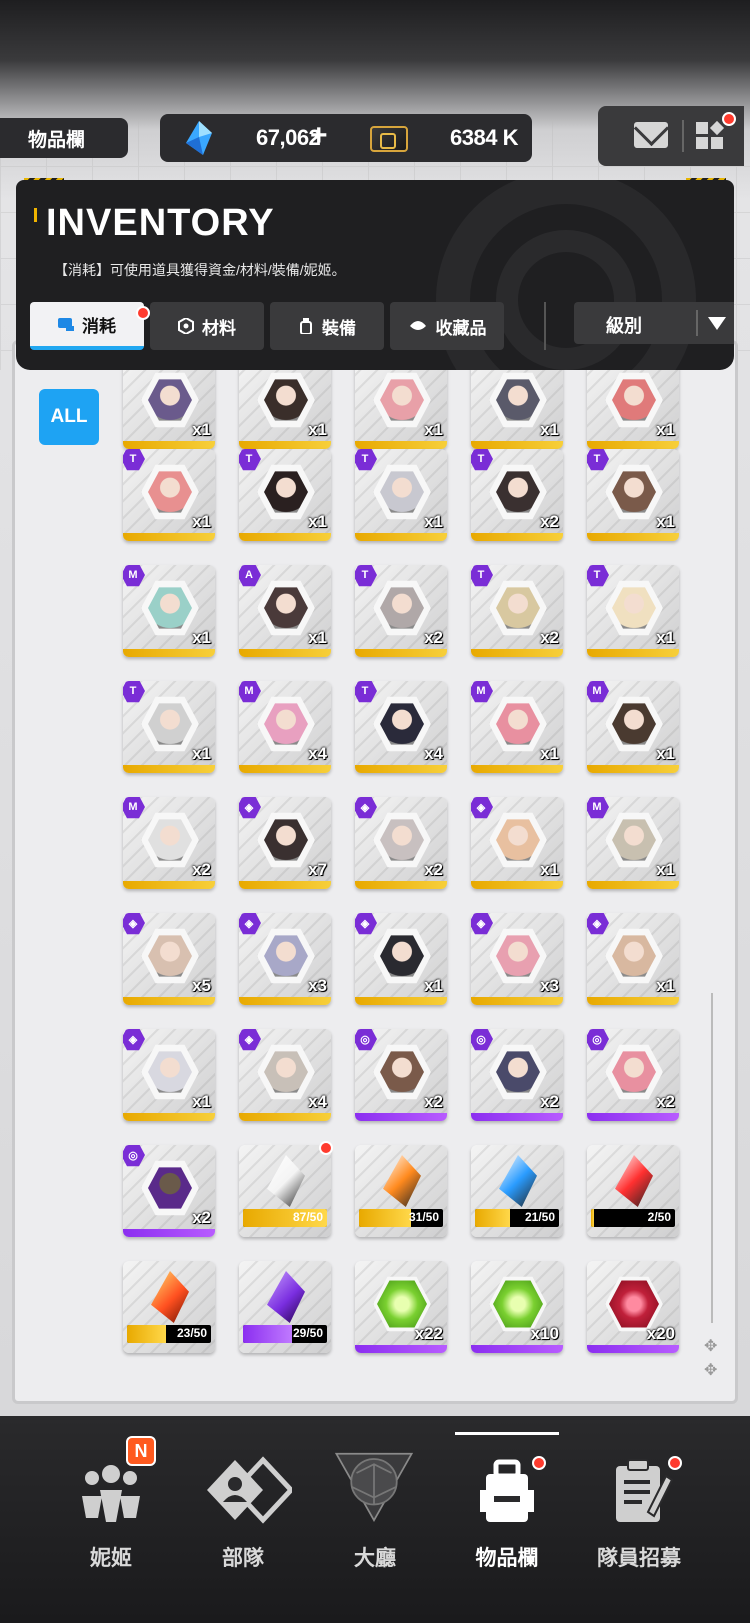 The height and width of the screenshot is (1623, 750). Describe the element at coordinates (659, 1217) in the screenshot. I see `progress-text: 2/50` at that location.